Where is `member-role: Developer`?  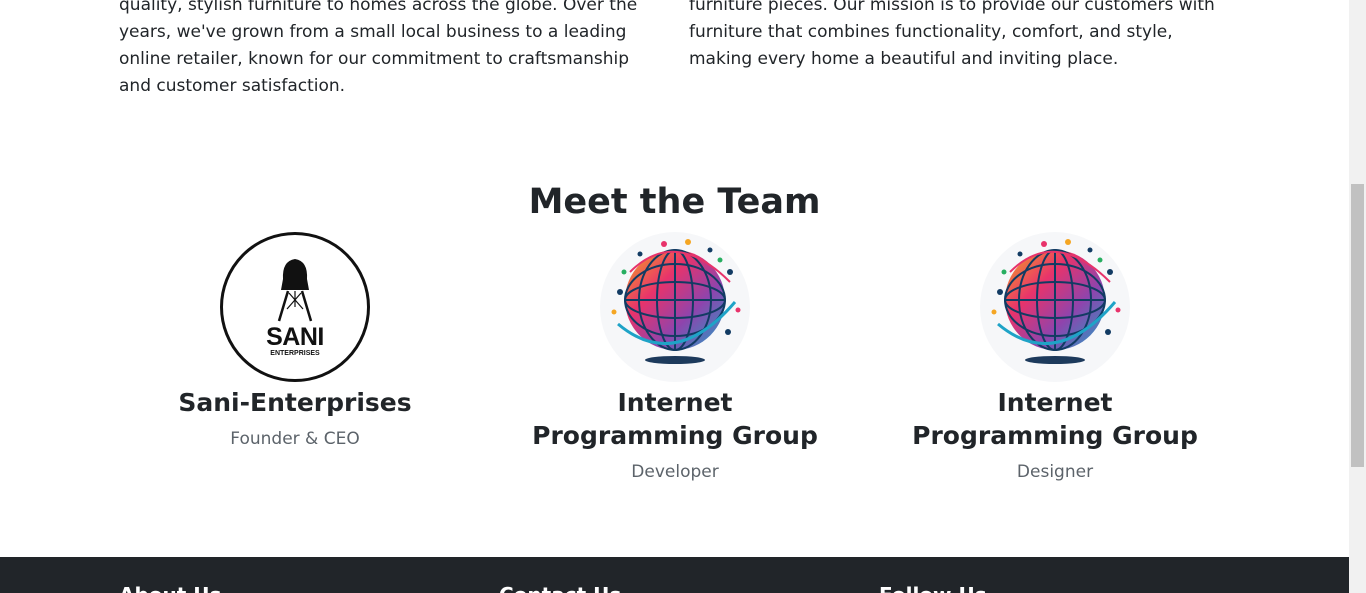 member-role: Developer is located at coordinates (675, 472).